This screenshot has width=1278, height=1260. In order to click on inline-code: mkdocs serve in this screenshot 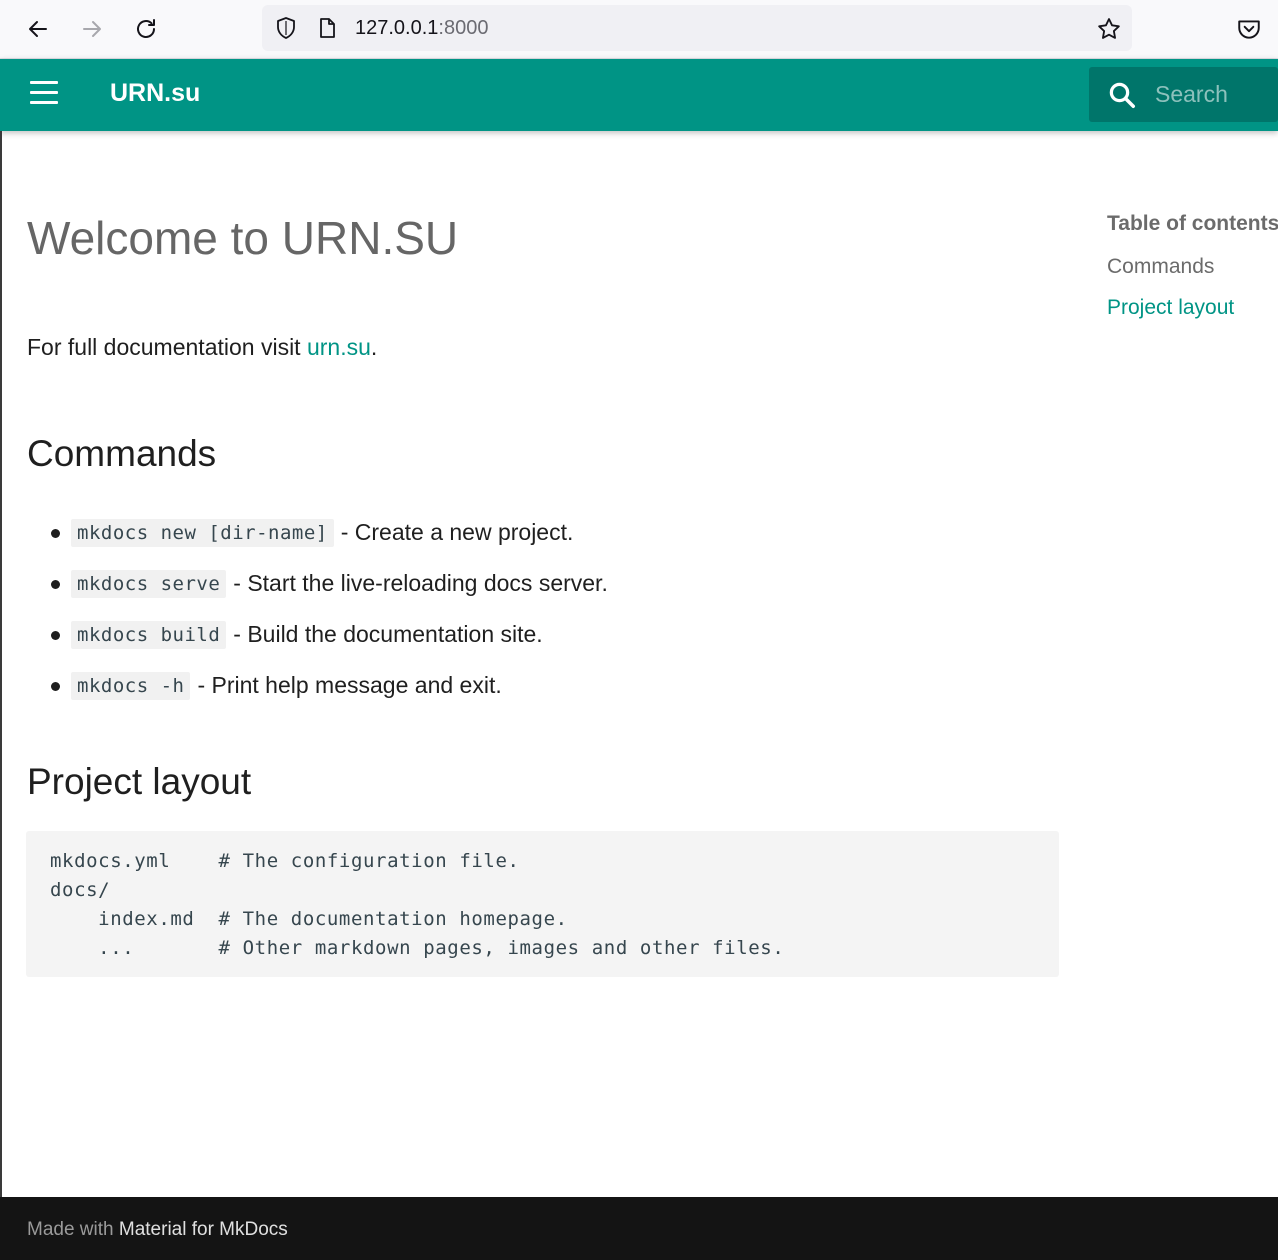, I will do `click(149, 583)`.